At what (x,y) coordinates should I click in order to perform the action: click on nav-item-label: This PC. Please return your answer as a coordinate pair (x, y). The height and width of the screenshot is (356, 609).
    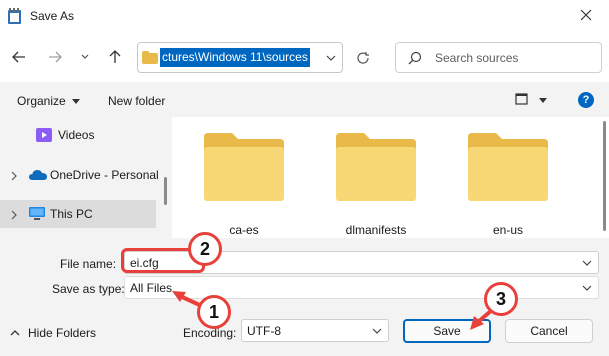
    Looking at the image, I should click on (71, 214).